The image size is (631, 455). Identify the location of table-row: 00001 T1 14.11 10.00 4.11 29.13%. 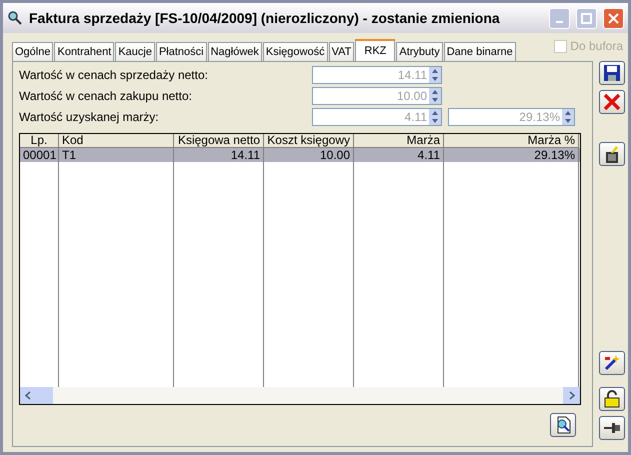
(300, 155).